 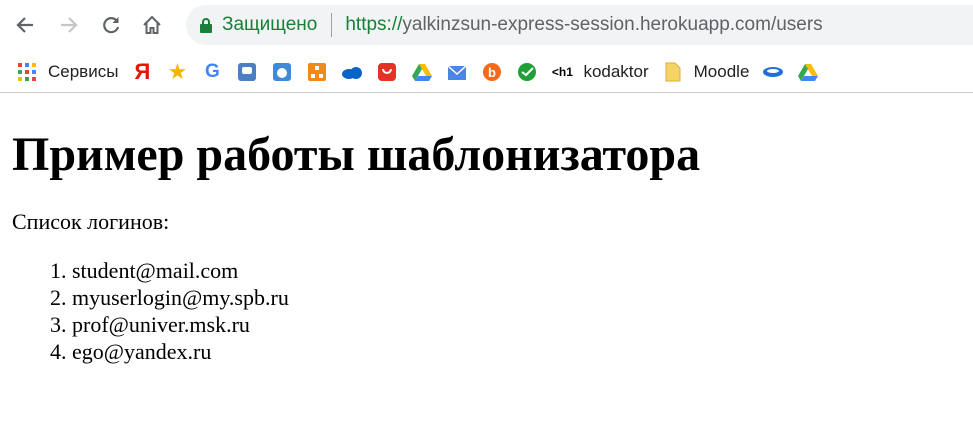 I want to click on network-icon, so click(x=317, y=72).